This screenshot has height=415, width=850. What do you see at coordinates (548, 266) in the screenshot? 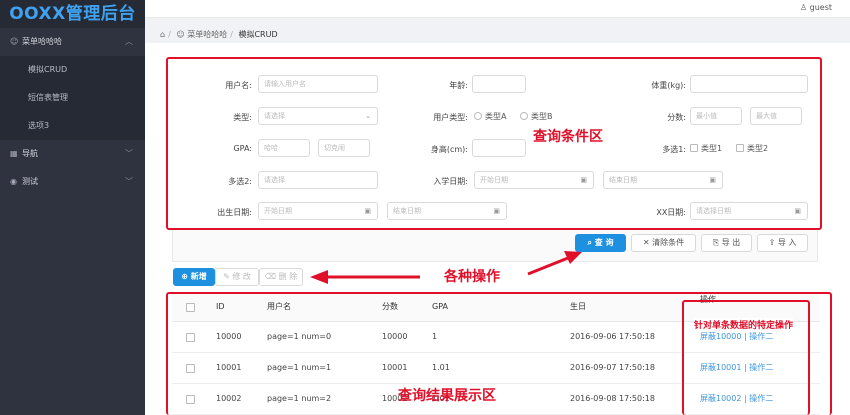
I see `arrow-up` at bounding box center [548, 266].